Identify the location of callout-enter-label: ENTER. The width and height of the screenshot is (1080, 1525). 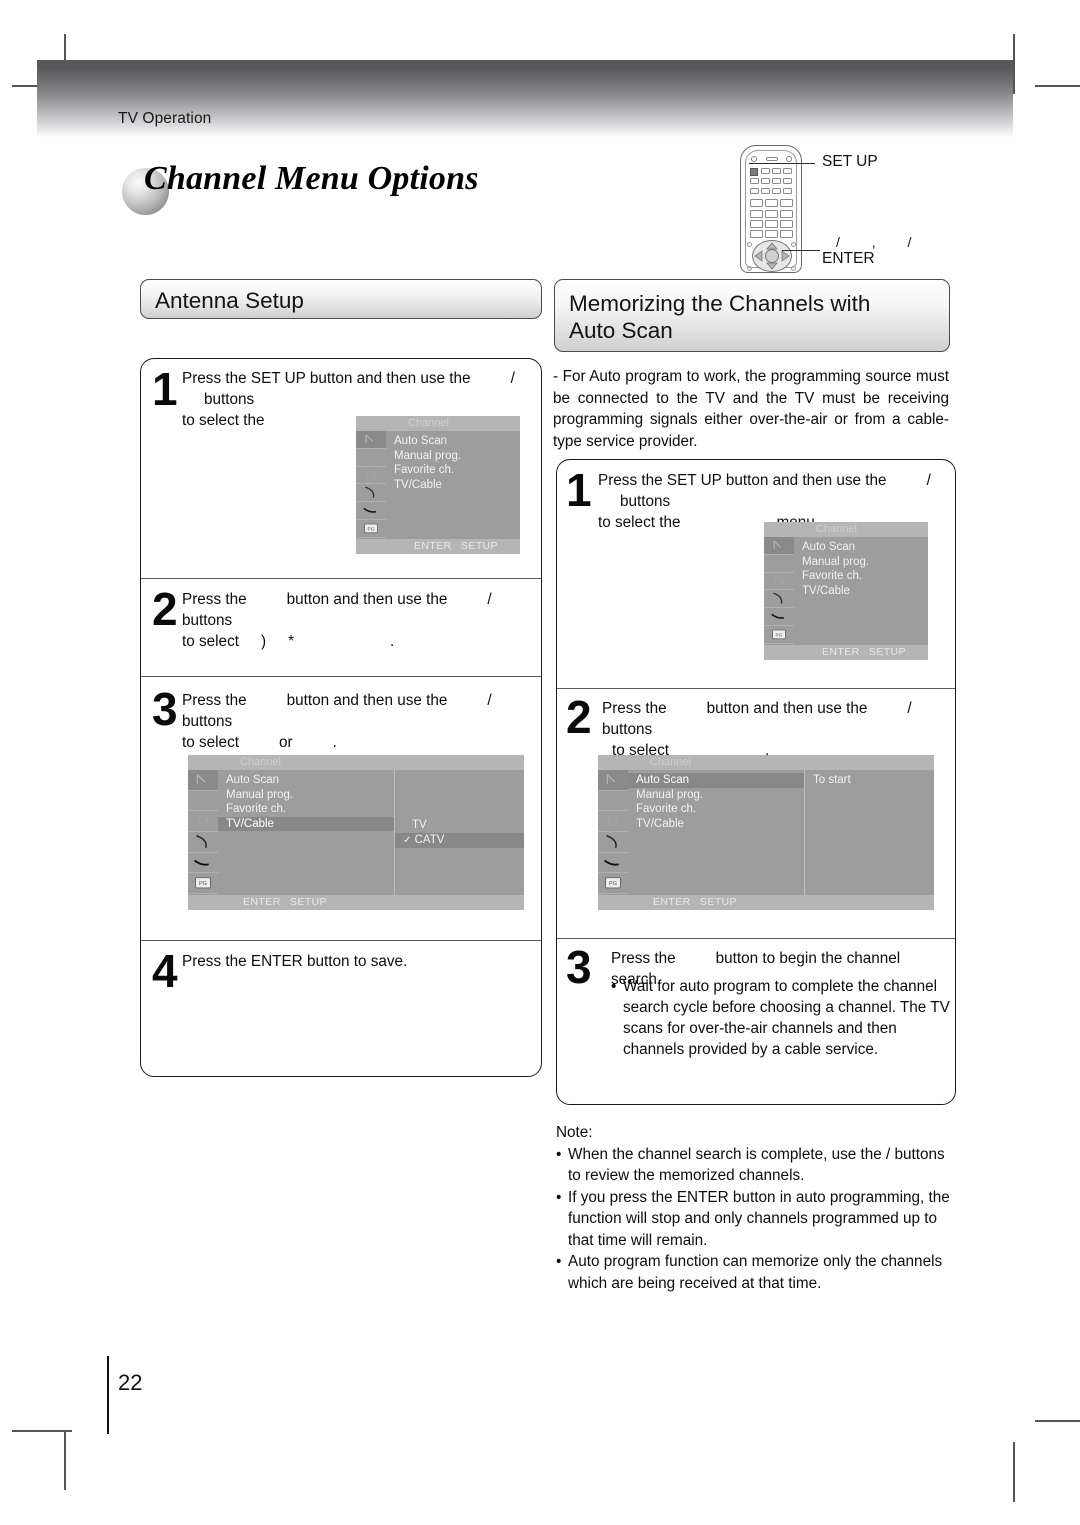
(848, 258).